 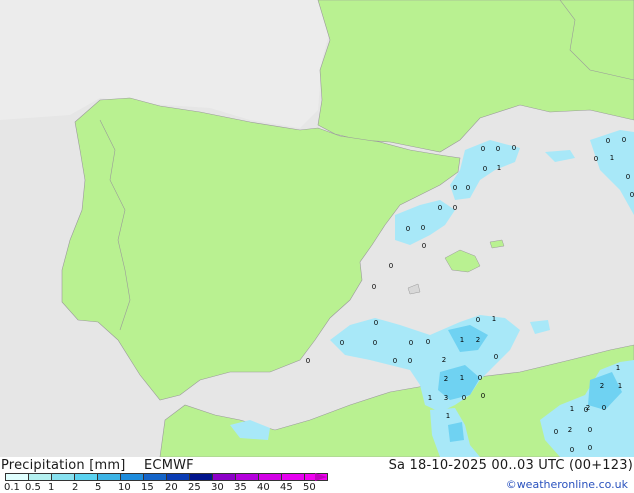 What do you see at coordinates (446, 398) in the screenshot?
I see `cell-value-label: 3` at bounding box center [446, 398].